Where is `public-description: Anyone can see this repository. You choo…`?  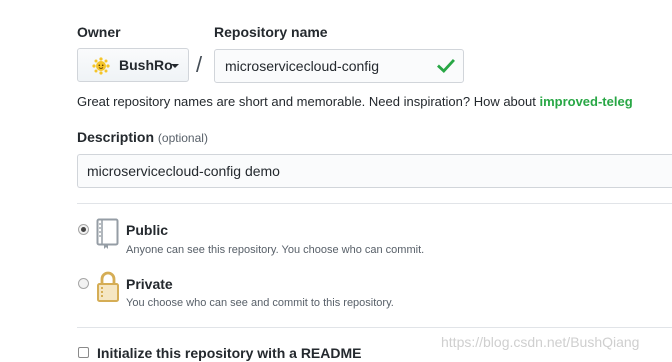
public-description: Anyone can see this repository. You choo… is located at coordinates (275, 250).